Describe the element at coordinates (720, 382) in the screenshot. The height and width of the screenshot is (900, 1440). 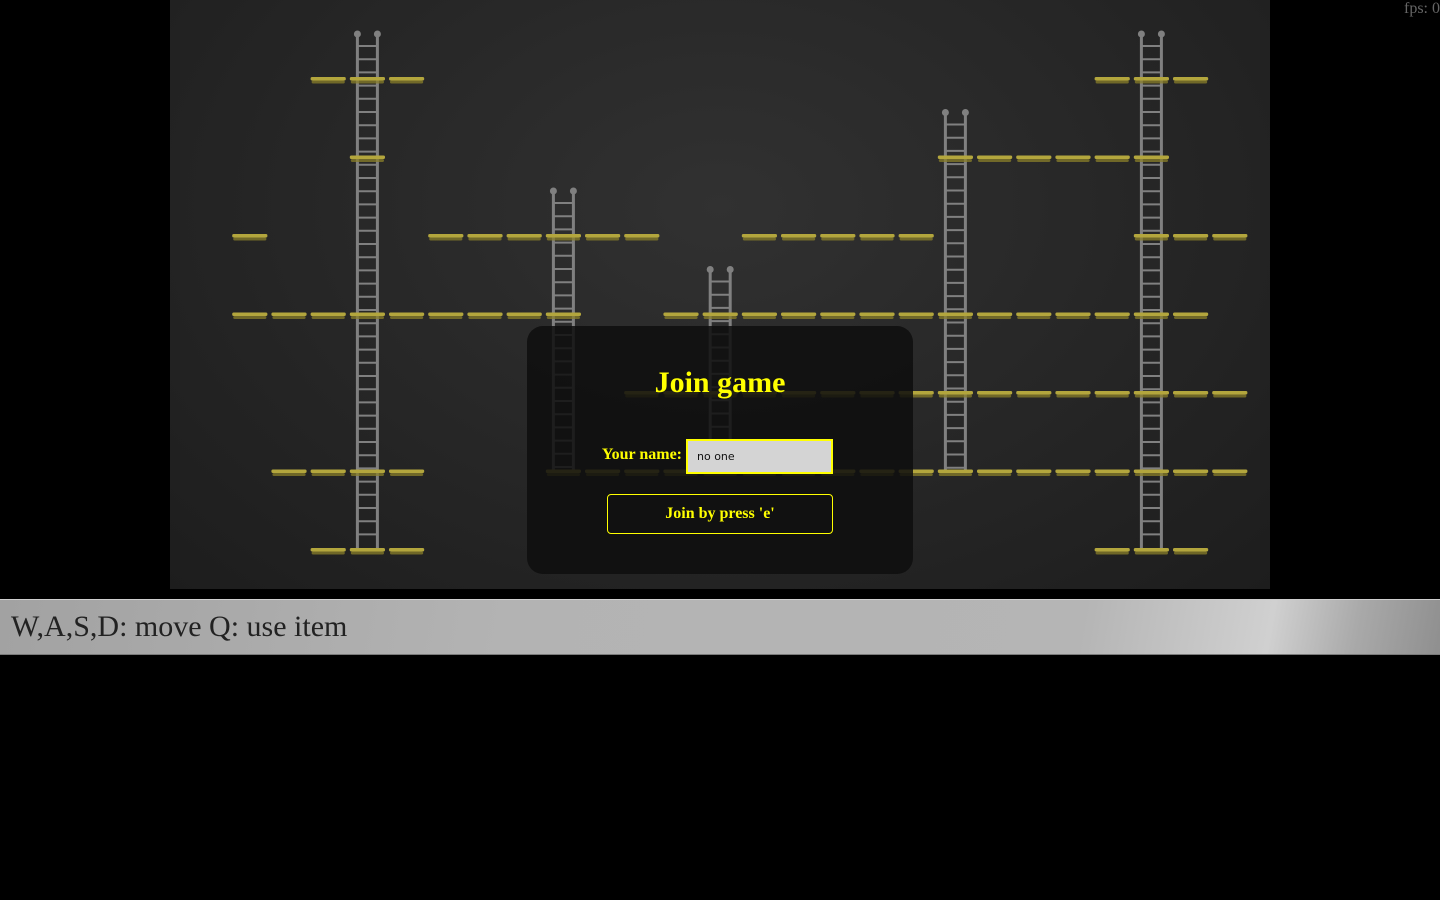
I see `join-dialog-title: Join game` at that location.